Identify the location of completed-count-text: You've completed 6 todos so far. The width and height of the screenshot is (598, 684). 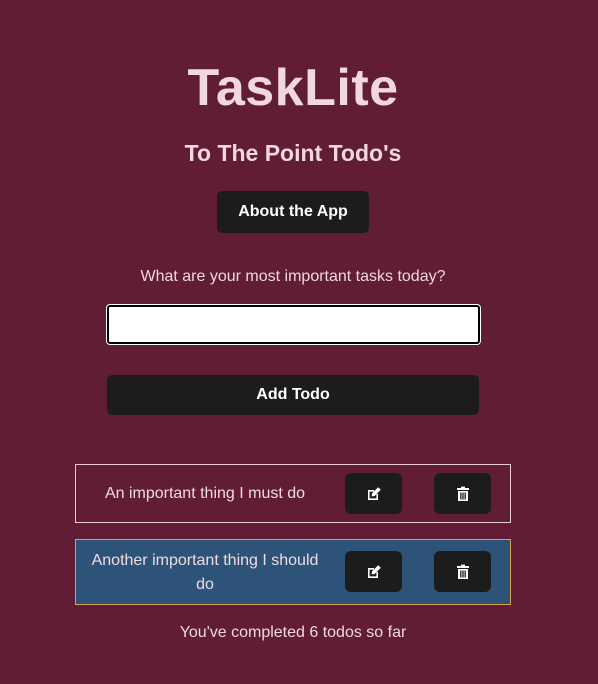
(293, 632).